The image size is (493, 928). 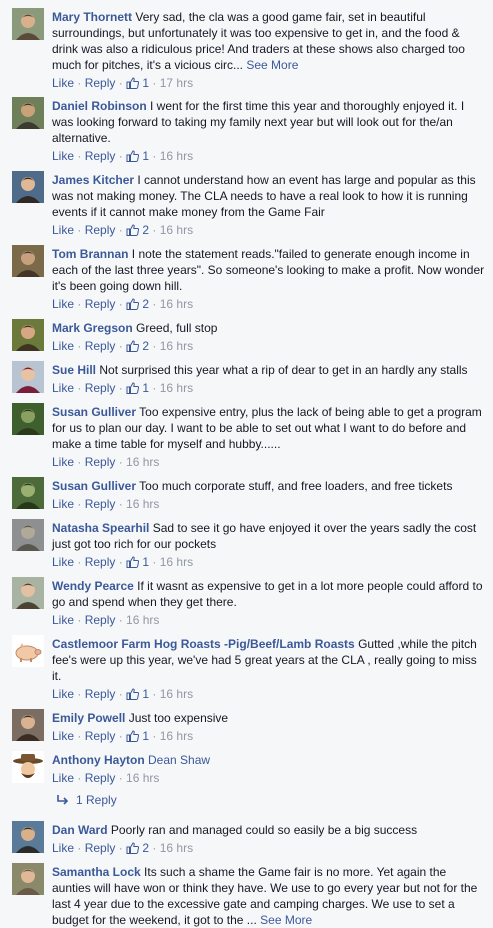 I want to click on view-replies-link: 1 Reply, so click(x=58, y=800).